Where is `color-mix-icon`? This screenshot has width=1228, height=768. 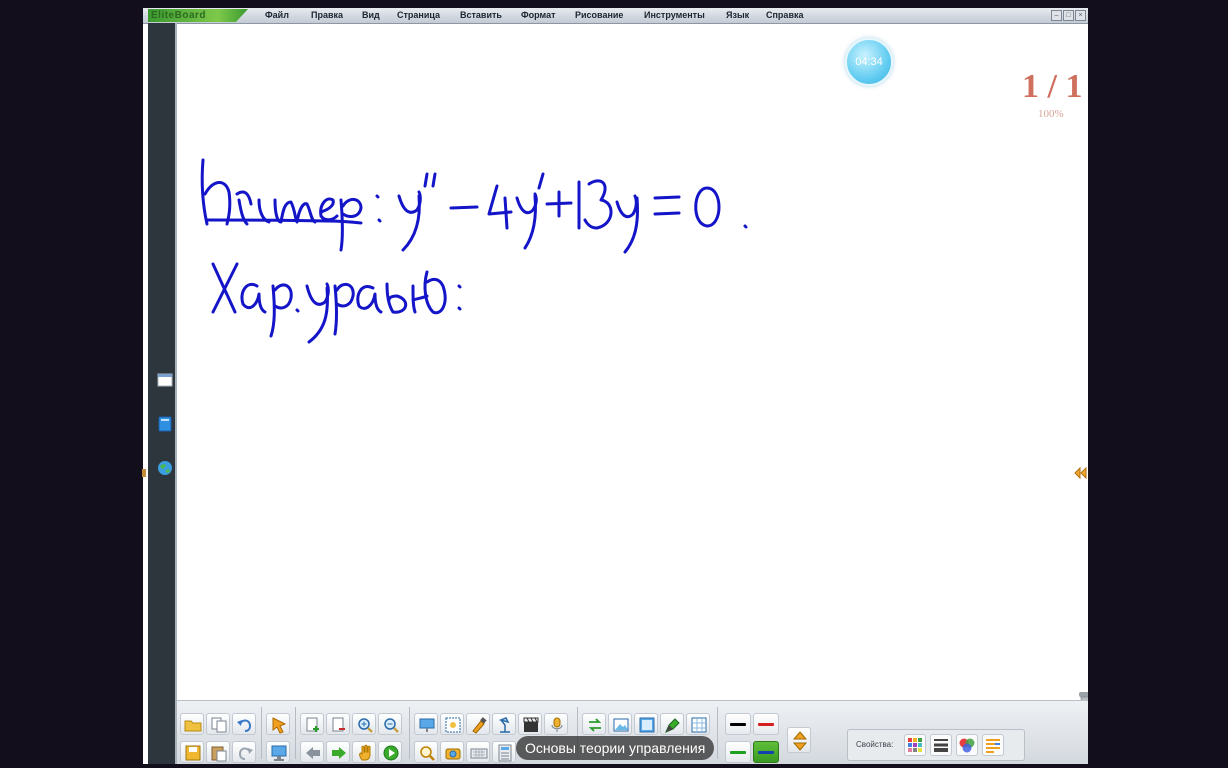
color-mix-icon is located at coordinates (967, 745).